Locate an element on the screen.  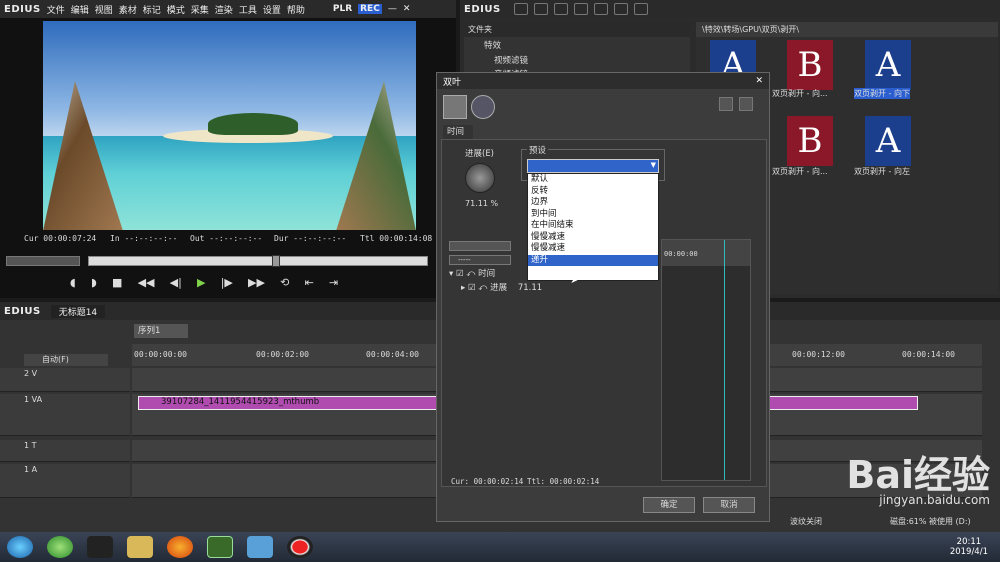
bin-thumb-2: B is located at coordinates (810, 65).